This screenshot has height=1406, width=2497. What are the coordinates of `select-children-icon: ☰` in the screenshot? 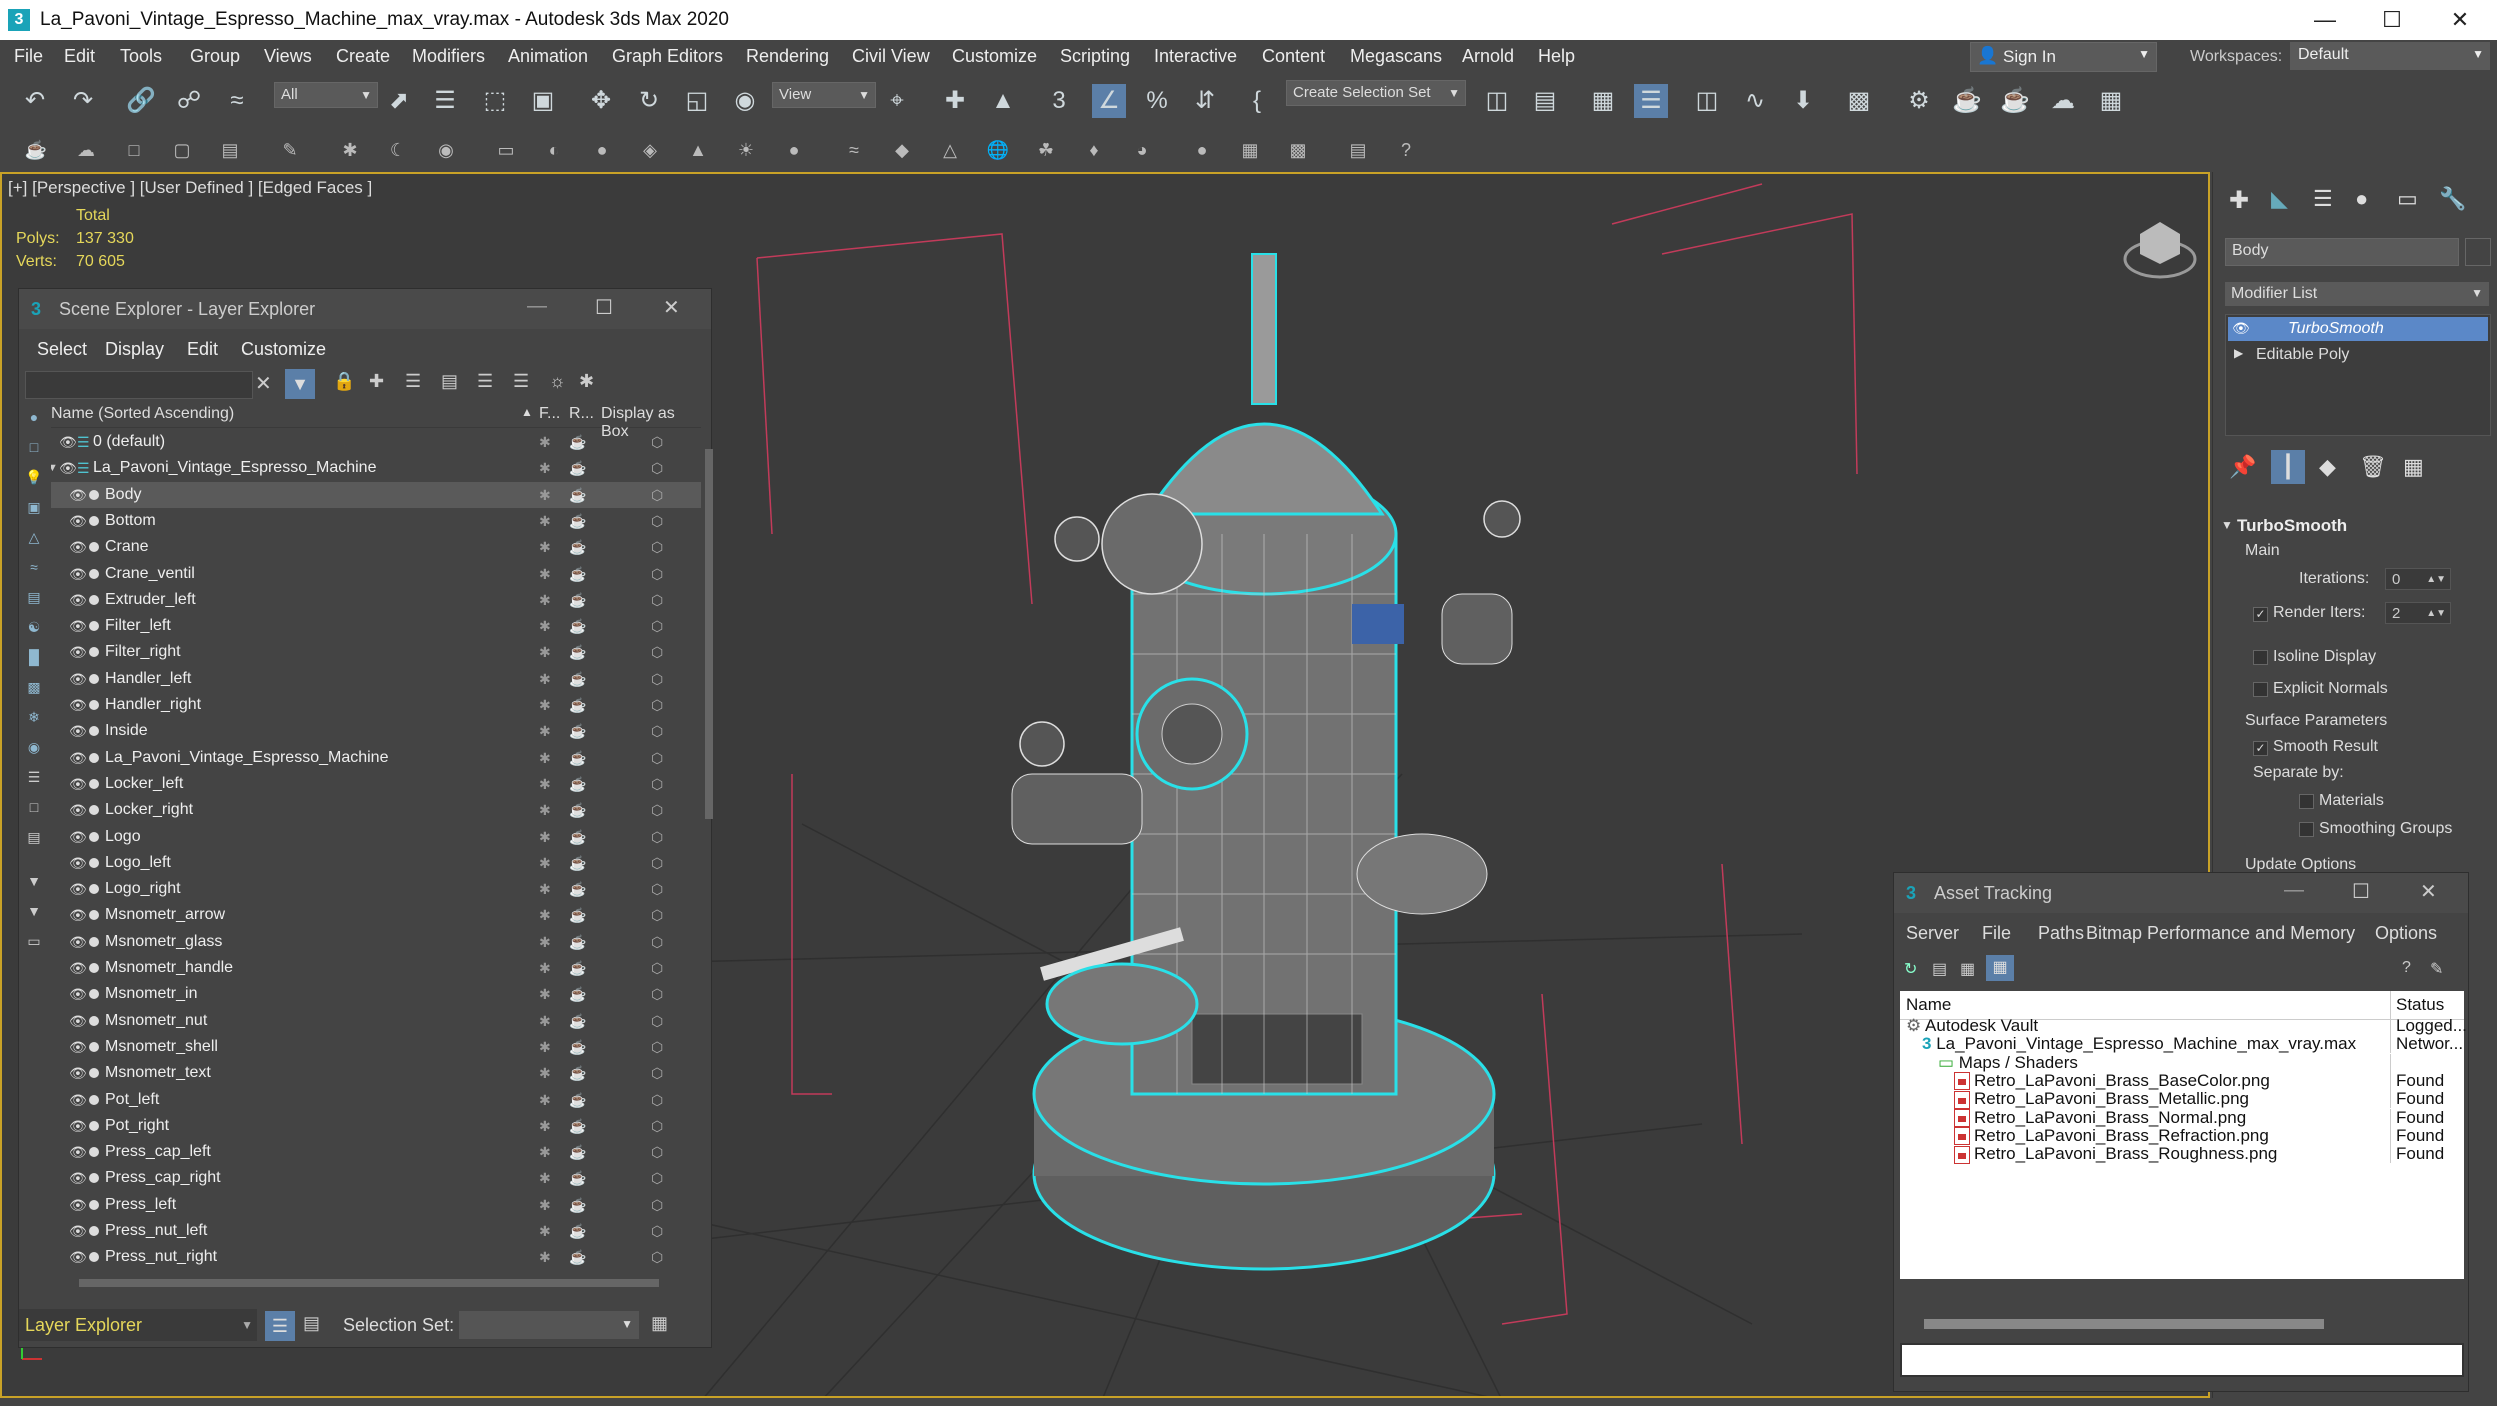 It's located at (485, 381).